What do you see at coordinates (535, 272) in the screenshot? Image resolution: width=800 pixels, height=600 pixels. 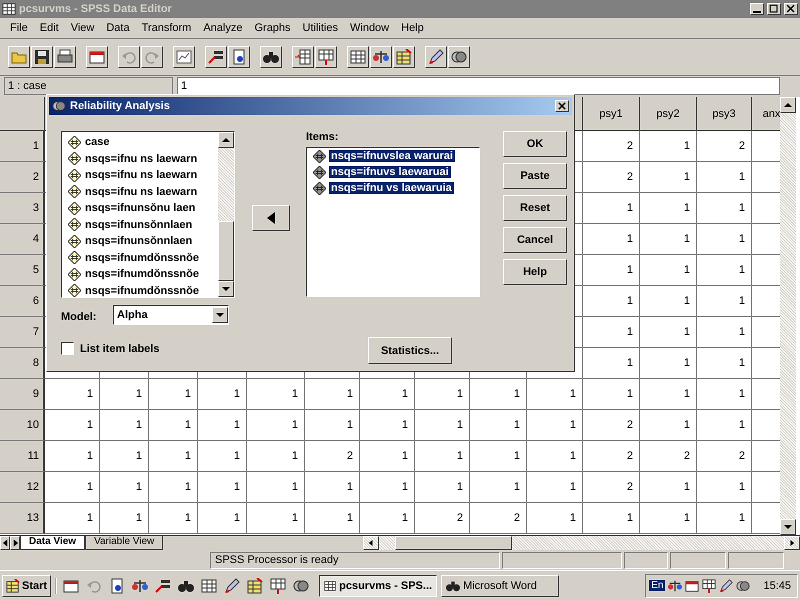 I see `dialog-button: Help` at bounding box center [535, 272].